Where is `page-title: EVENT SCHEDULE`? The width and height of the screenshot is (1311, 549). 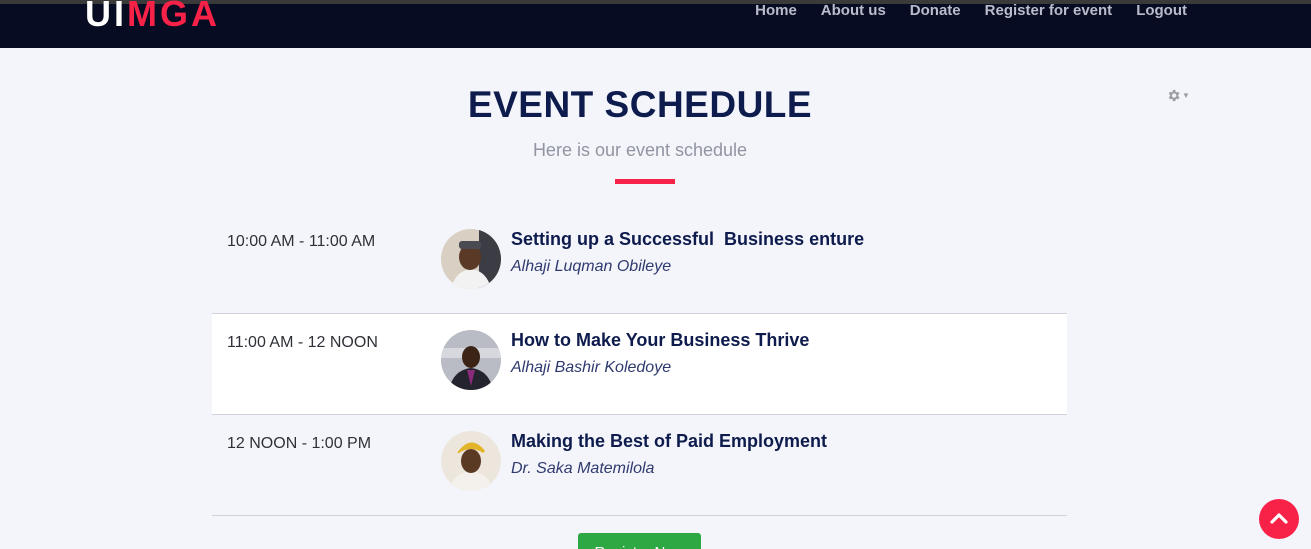 page-title: EVENT SCHEDULE is located at coordinates (640, 104).